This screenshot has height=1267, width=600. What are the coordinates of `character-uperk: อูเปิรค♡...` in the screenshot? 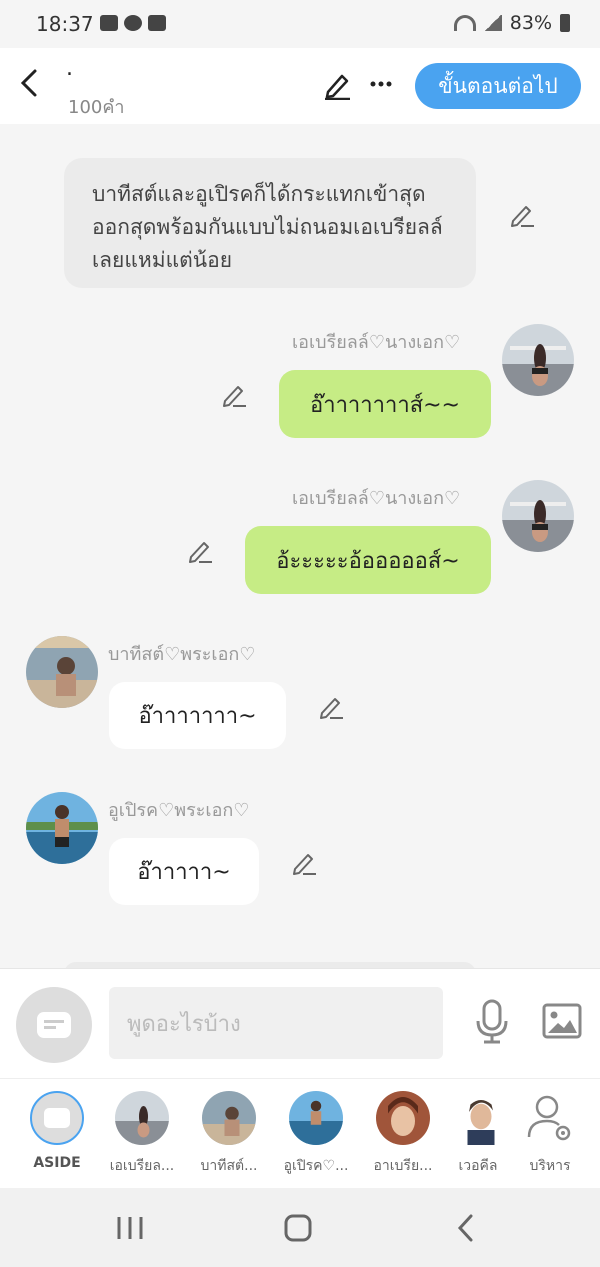 It's located at (316, 1134).